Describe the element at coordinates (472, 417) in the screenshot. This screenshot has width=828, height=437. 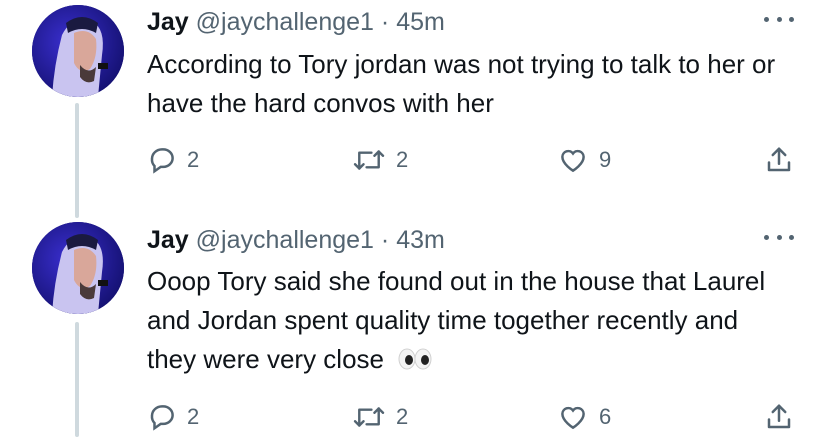
I see `tweet-actions: 2 2 6` at that location.